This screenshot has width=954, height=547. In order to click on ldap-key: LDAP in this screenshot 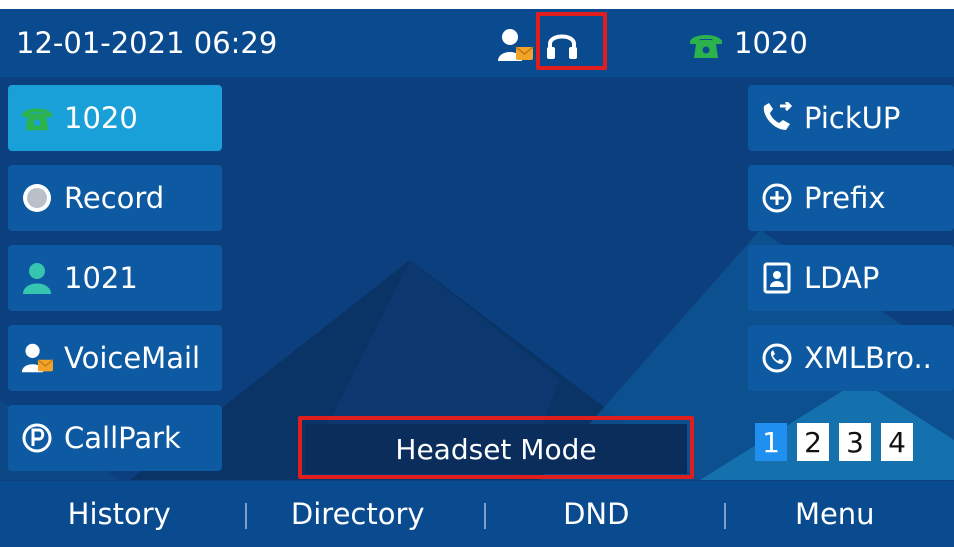, I will do `click(851, 278)`.